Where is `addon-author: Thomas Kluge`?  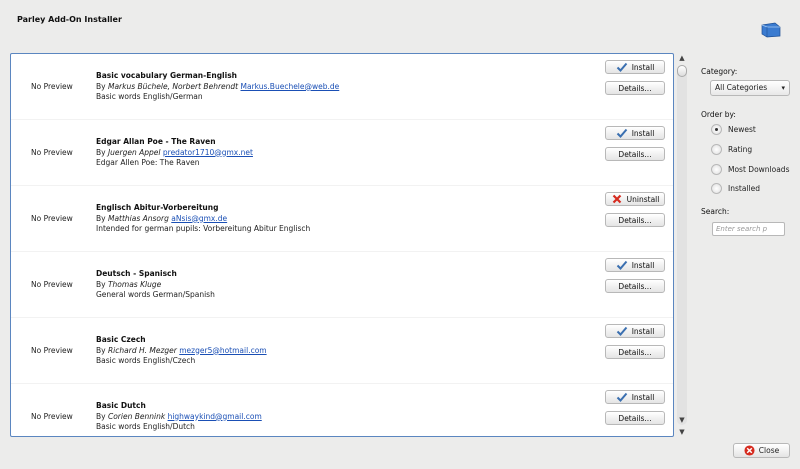 addon-author: Thomas Kluge is located at coordinates (134, 284).